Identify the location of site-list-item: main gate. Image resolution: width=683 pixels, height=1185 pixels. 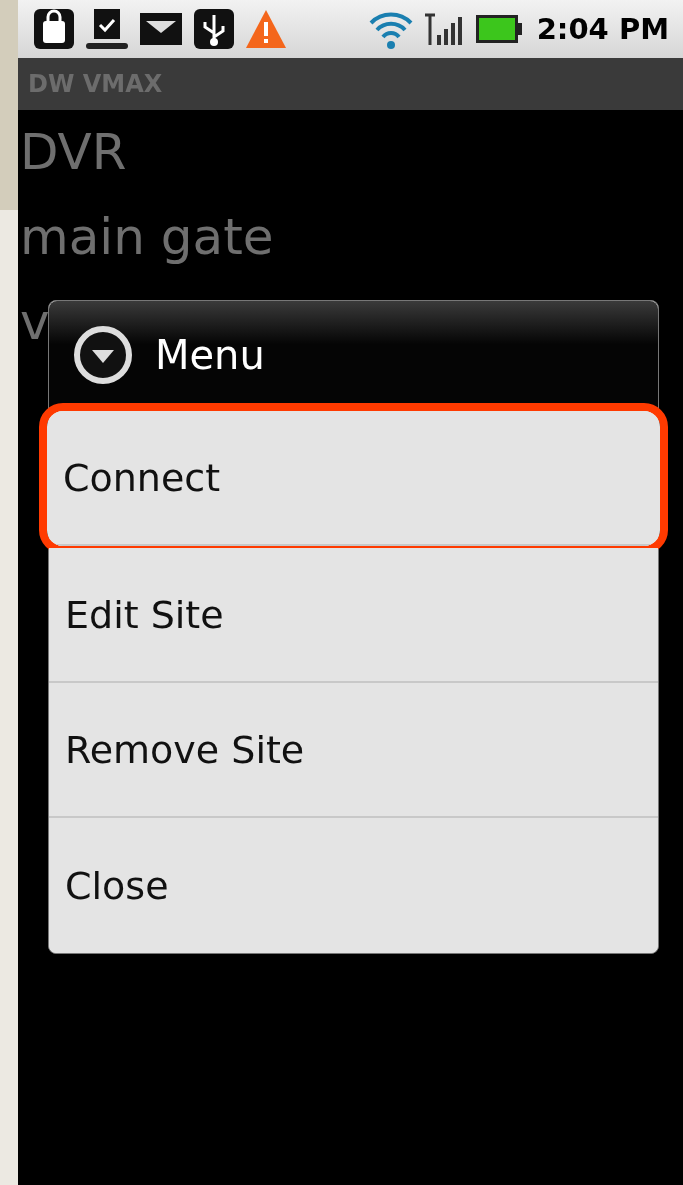
(351, 237).